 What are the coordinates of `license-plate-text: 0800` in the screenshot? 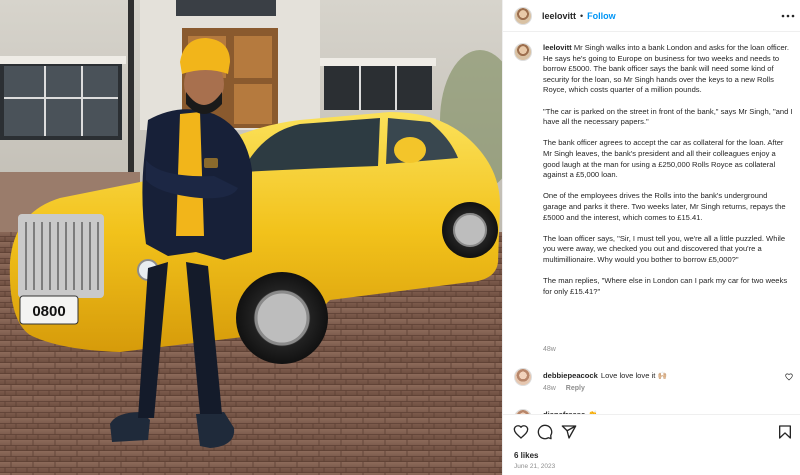 It's located at (48, 311).